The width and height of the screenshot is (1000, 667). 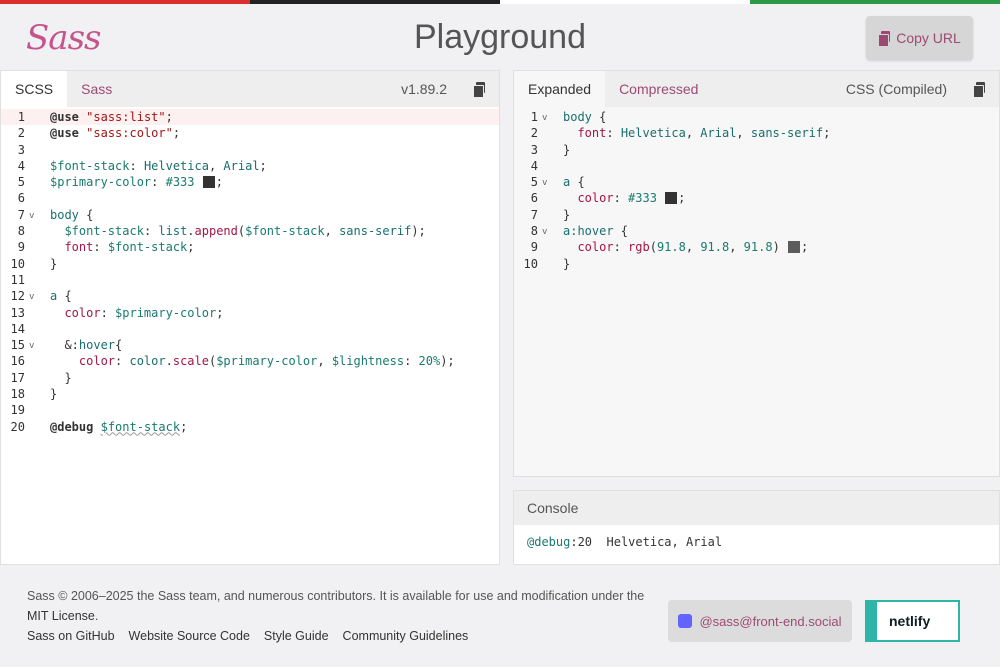 What do you see at coordinates (250, 117) in the screenshot?
I see `code-line: 1 @use "sass:list";` at bounding box center [250, 117].